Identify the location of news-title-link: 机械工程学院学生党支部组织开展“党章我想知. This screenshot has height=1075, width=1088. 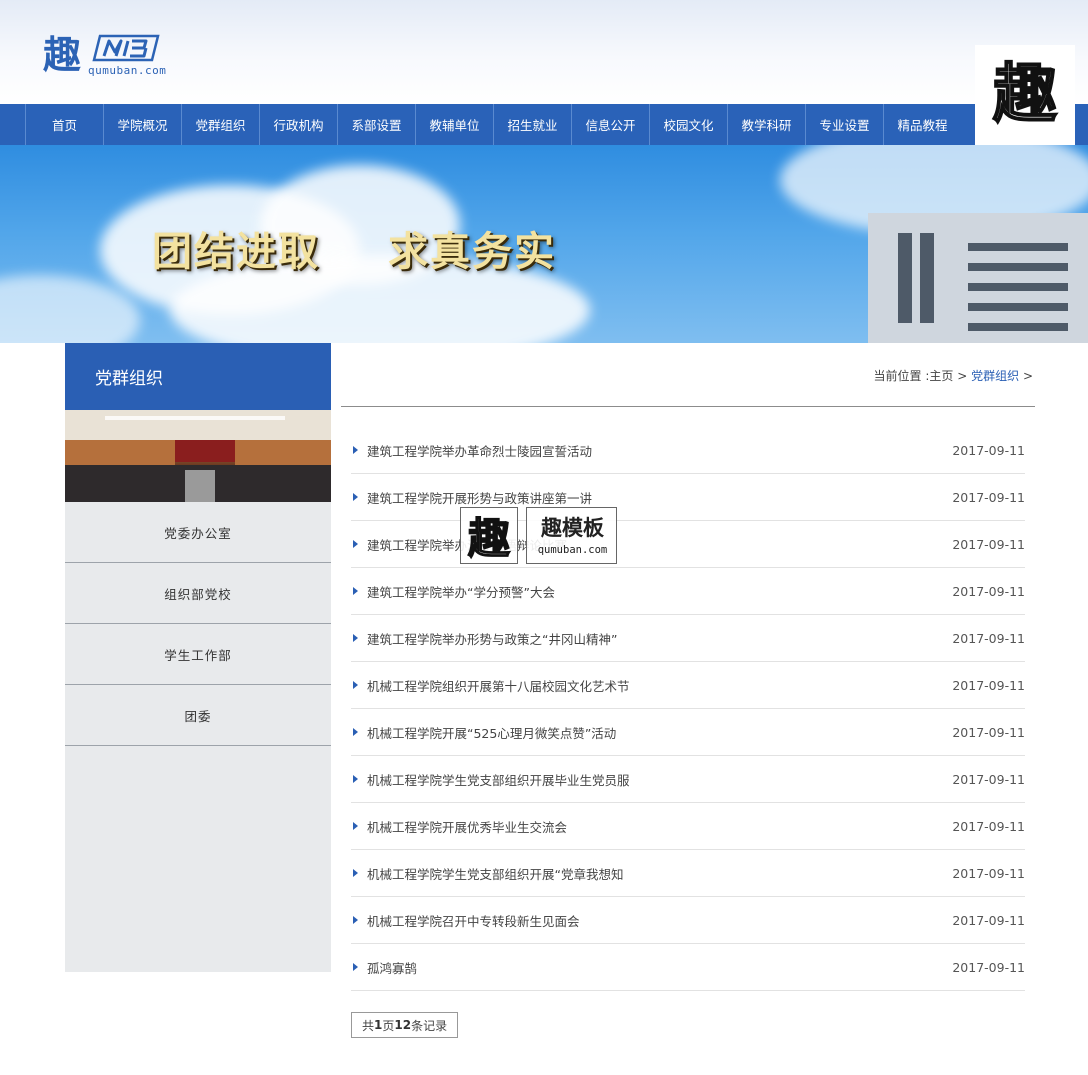
(656, 873).